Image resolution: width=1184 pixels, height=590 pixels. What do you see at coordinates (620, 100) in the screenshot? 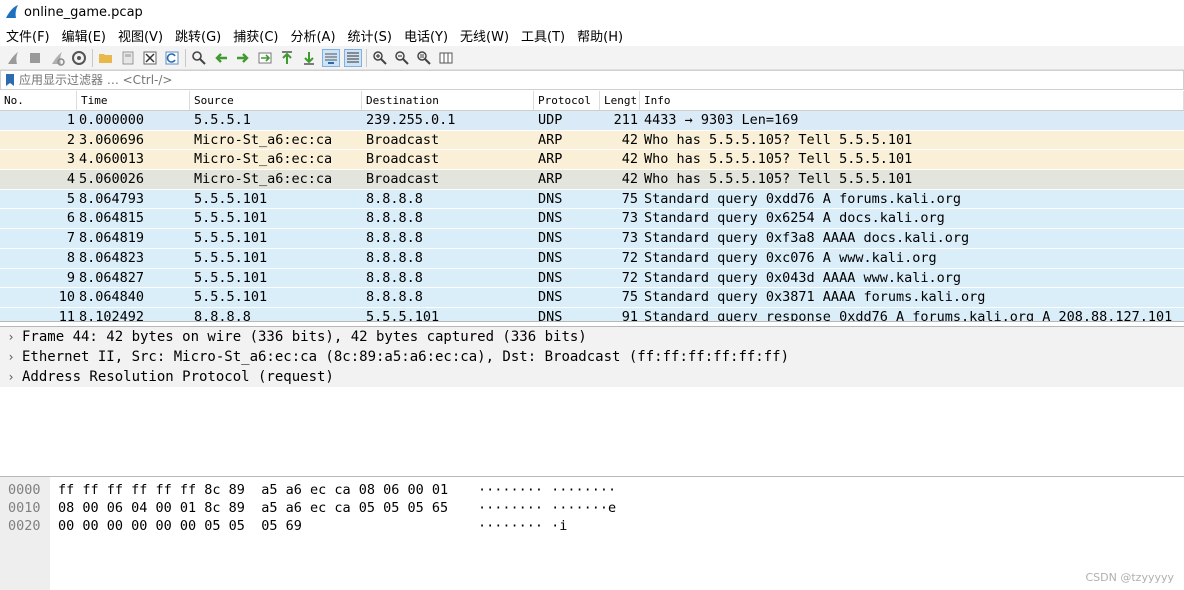
I see `column-header-length: Lengt` at bounding box center [620, 100].